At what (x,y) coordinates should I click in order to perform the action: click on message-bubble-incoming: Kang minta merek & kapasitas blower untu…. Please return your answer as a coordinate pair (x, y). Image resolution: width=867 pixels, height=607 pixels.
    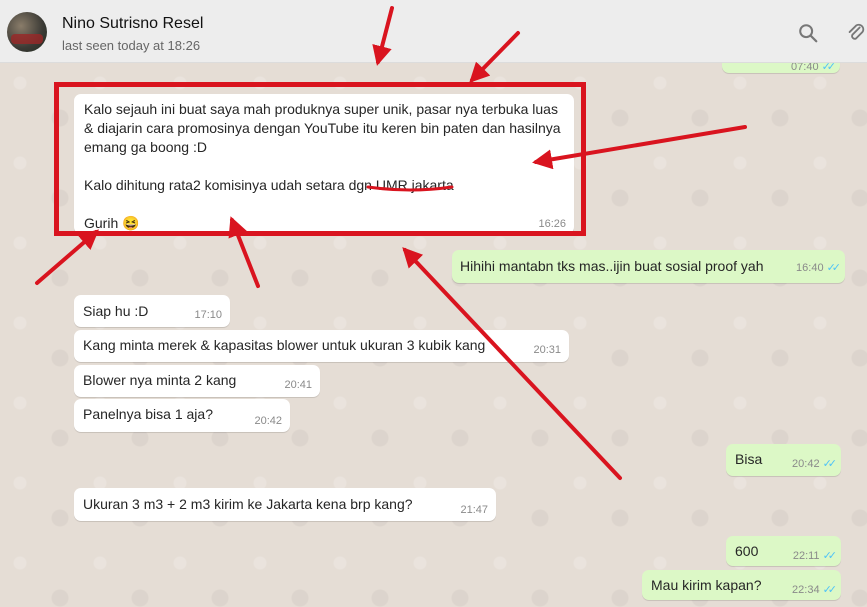
    Looking at the image, I should click on (321, 346).